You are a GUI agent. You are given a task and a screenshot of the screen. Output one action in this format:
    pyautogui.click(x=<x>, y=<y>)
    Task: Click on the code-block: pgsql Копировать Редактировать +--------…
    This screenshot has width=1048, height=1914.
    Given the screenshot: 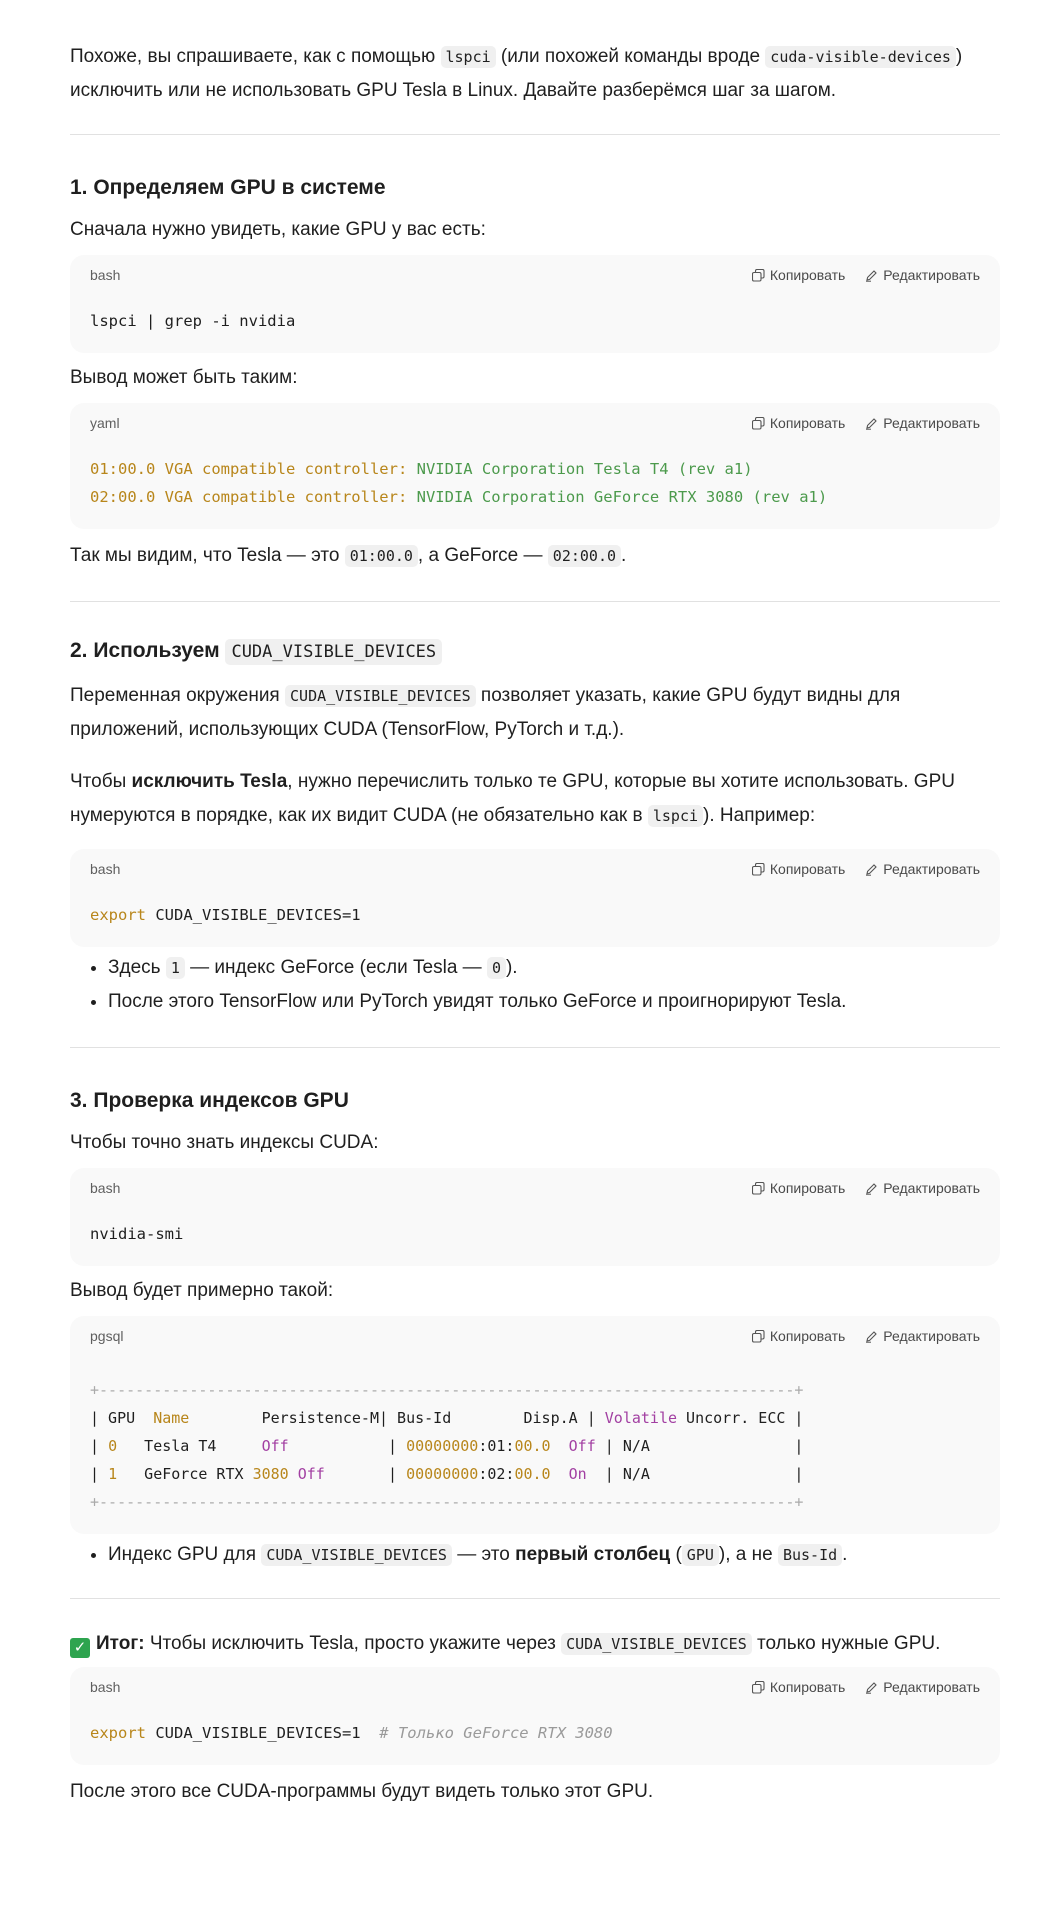 What is the action you would take?
    pyautogui.click(x=535, y=1425)
    